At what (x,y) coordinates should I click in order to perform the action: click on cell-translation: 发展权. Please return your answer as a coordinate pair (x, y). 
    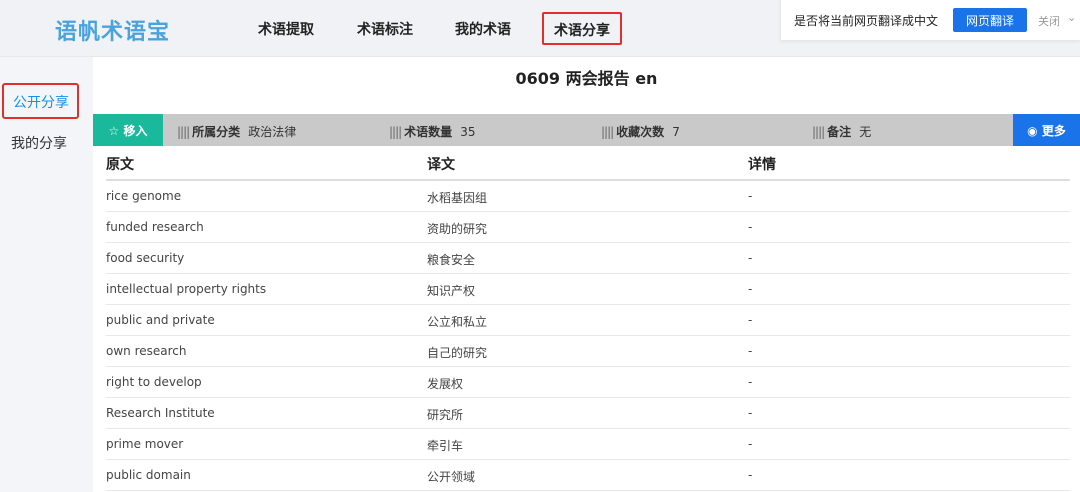
    Looking at the image, I should click on (445, 384).